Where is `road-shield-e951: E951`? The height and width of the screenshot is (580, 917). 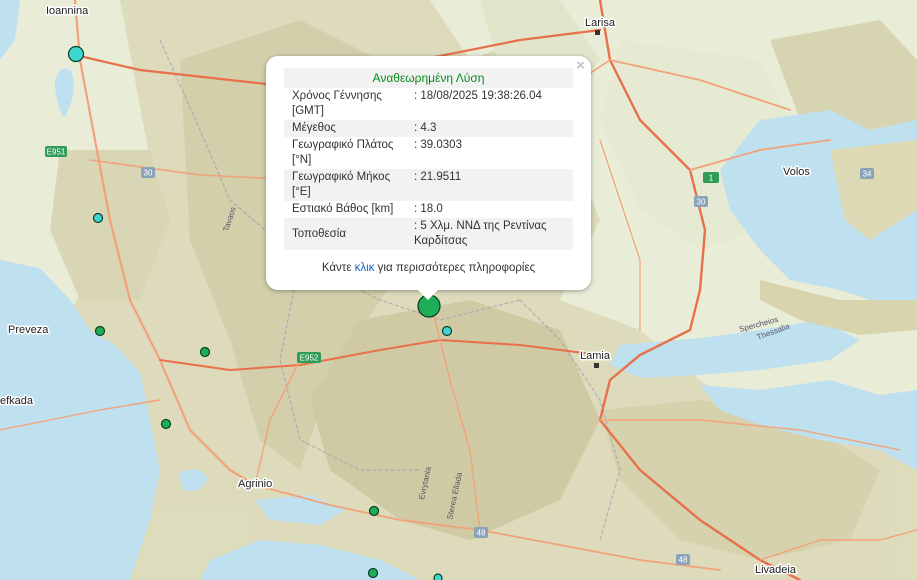
road-shield-e951: E951 is located at coordinates (56, 151).